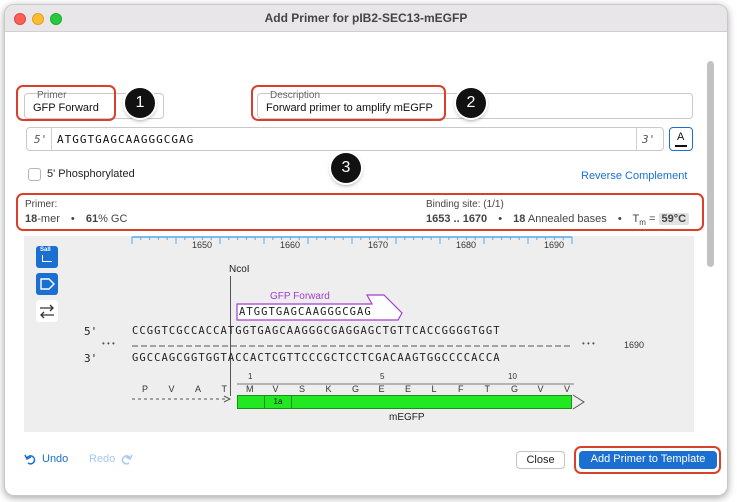 This screenshot has height=502, width=737. I want to click on ruler-tick-label: 1650, so click(202, 245).